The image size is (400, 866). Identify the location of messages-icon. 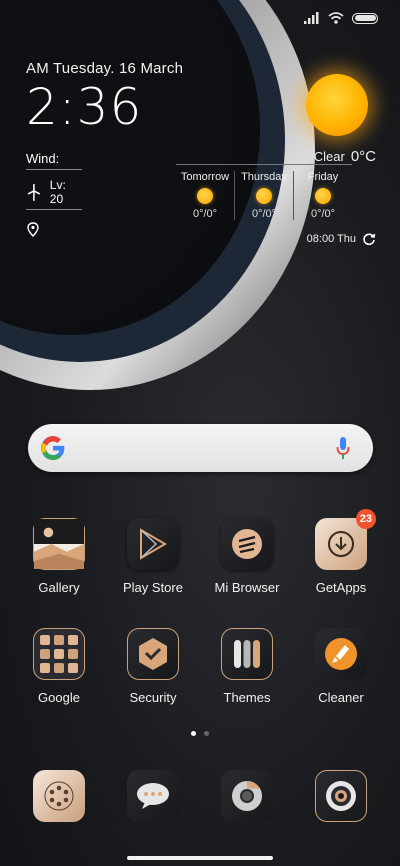
(153, 796).